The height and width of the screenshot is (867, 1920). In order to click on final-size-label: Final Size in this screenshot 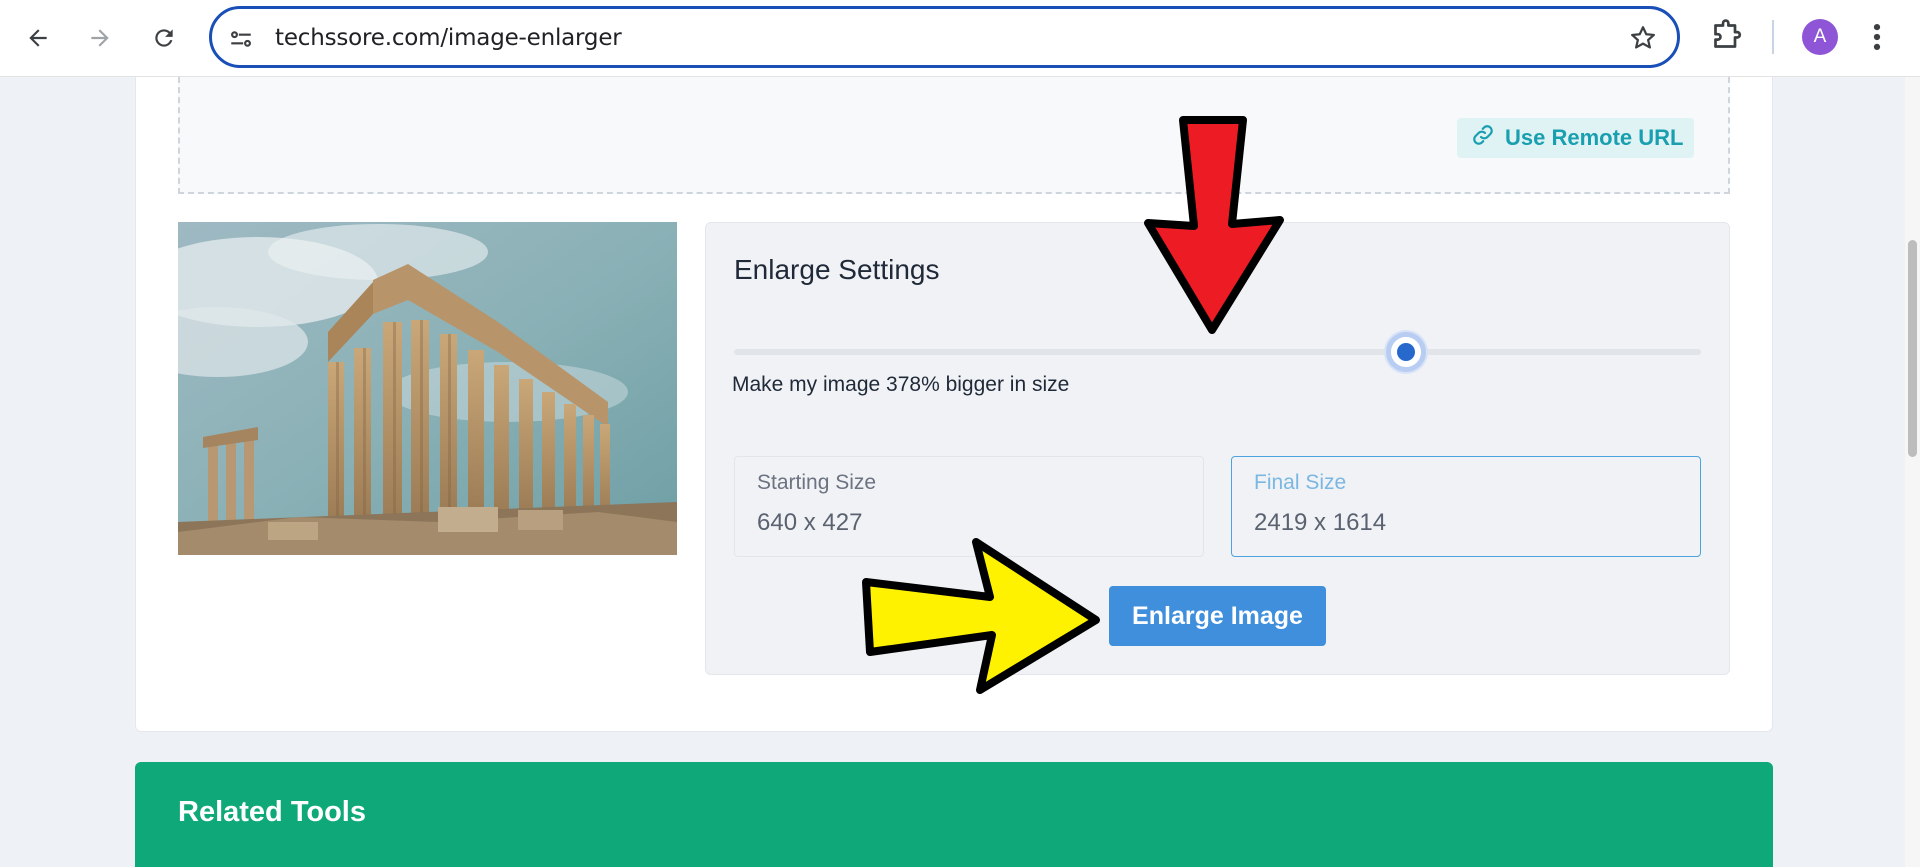, I will do `click(1300, 482)`.